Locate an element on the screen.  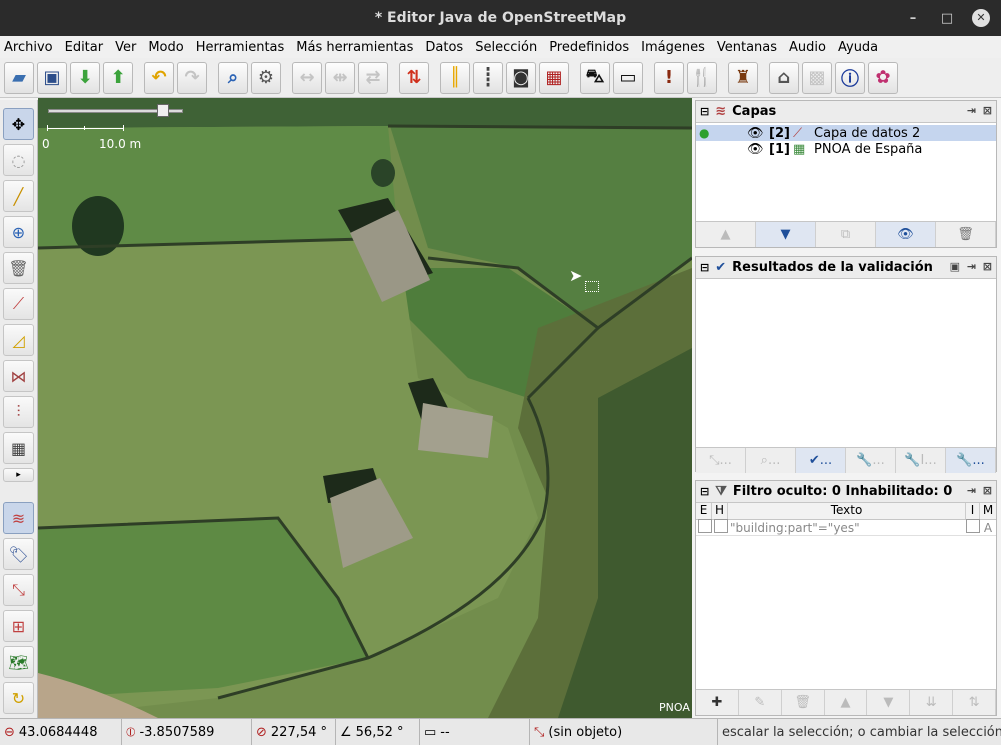
zoom-slider-handle is located at coordinates (163, 110).